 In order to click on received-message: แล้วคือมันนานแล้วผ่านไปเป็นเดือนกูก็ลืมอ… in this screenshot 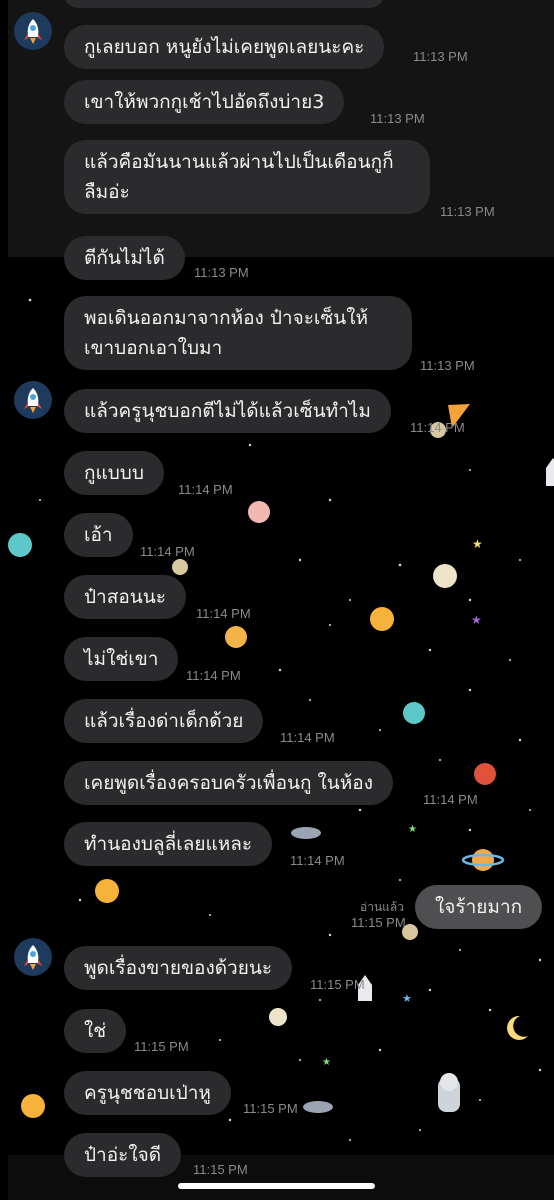, I will do `click(247, 177)`.